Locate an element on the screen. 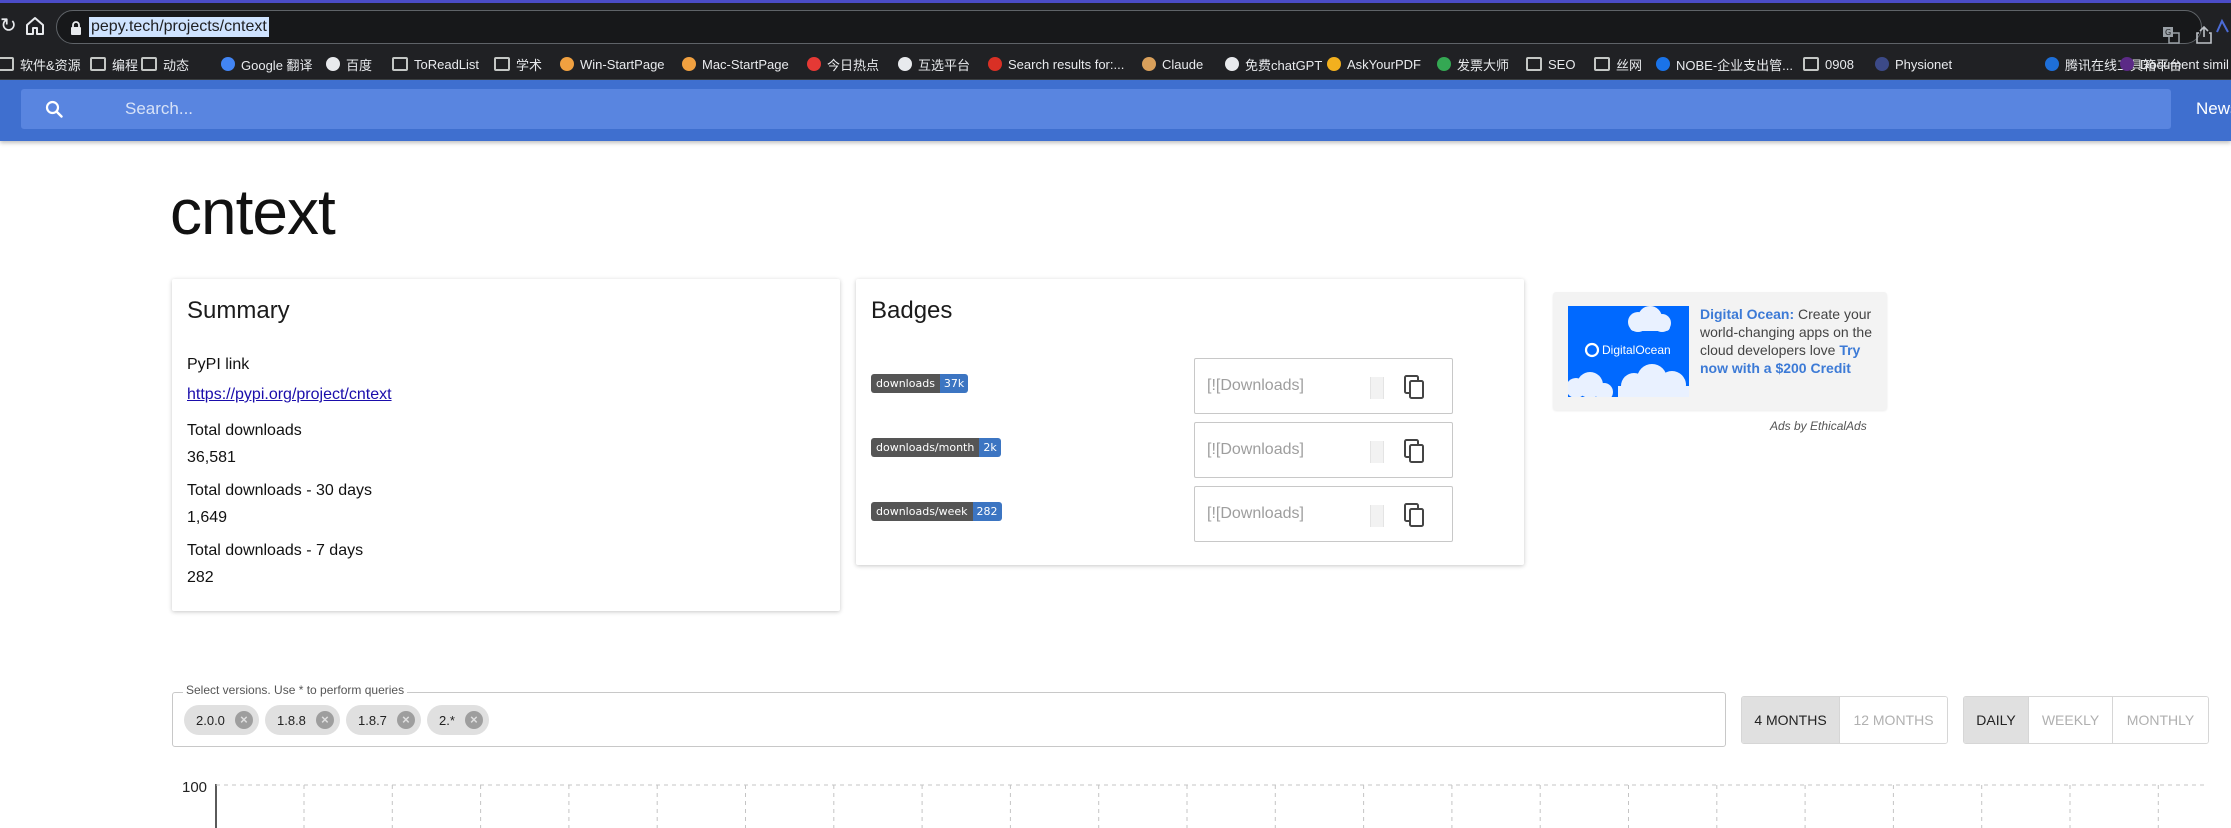 The height and width of the screenshot is (828, 2231). extension-icon is located at coordinates (2222, 27).